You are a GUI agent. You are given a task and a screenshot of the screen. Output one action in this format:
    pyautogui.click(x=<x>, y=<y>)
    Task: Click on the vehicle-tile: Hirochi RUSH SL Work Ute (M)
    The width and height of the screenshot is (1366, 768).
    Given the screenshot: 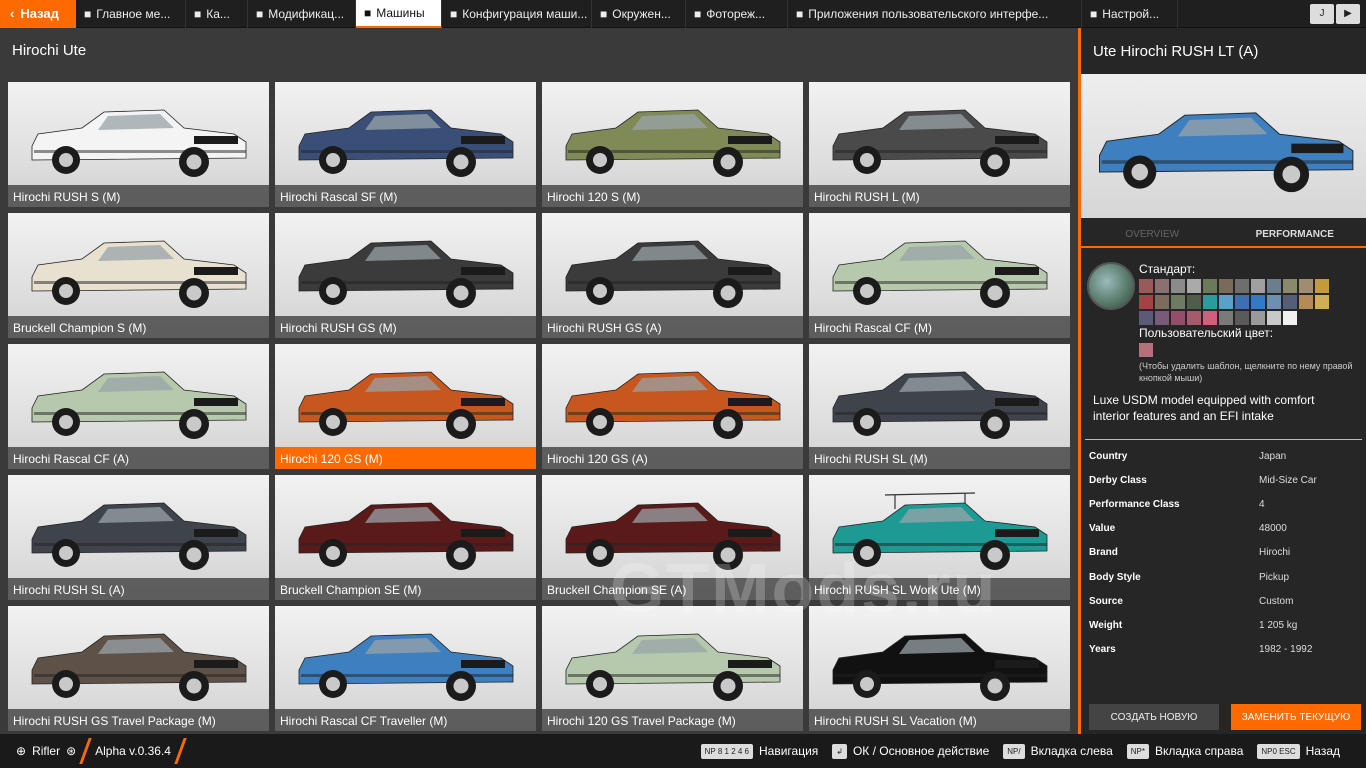 What is the action you would take?
    pyautogui.click(x=939, y=537)
    